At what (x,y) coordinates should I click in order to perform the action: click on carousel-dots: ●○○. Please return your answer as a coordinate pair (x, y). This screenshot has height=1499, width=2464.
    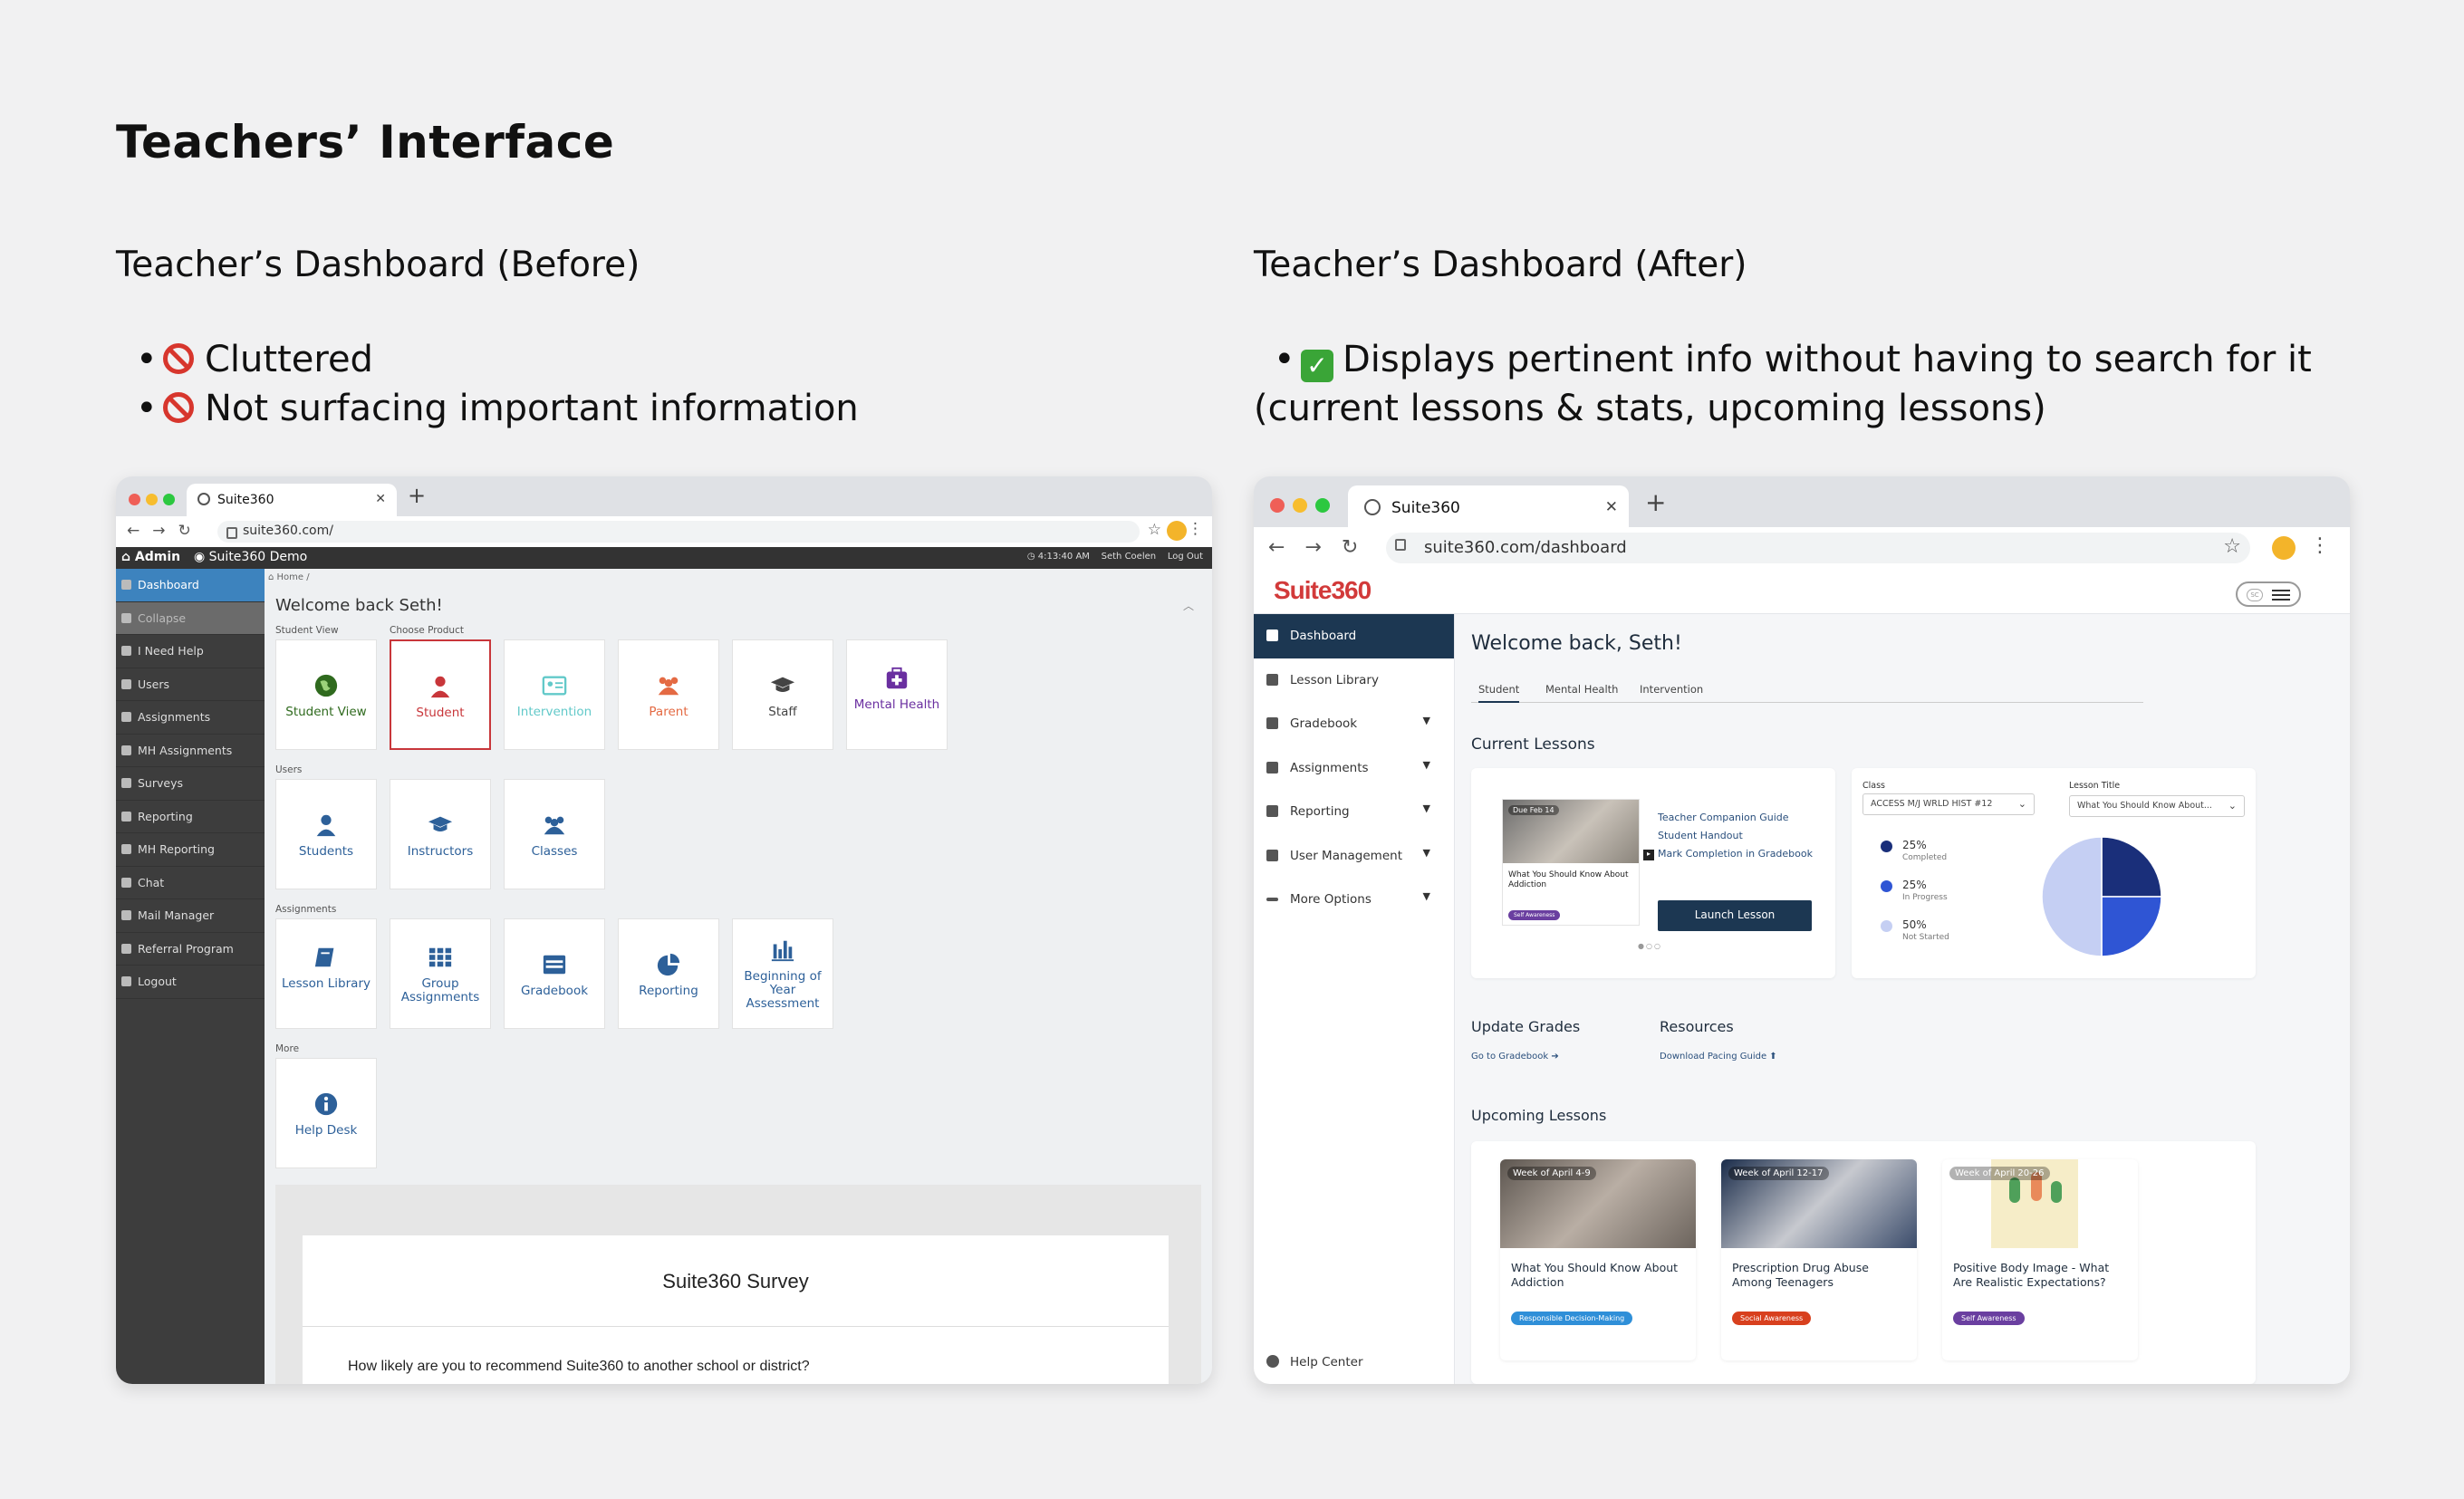
    Looking at the image, I should click on (1650, 946).